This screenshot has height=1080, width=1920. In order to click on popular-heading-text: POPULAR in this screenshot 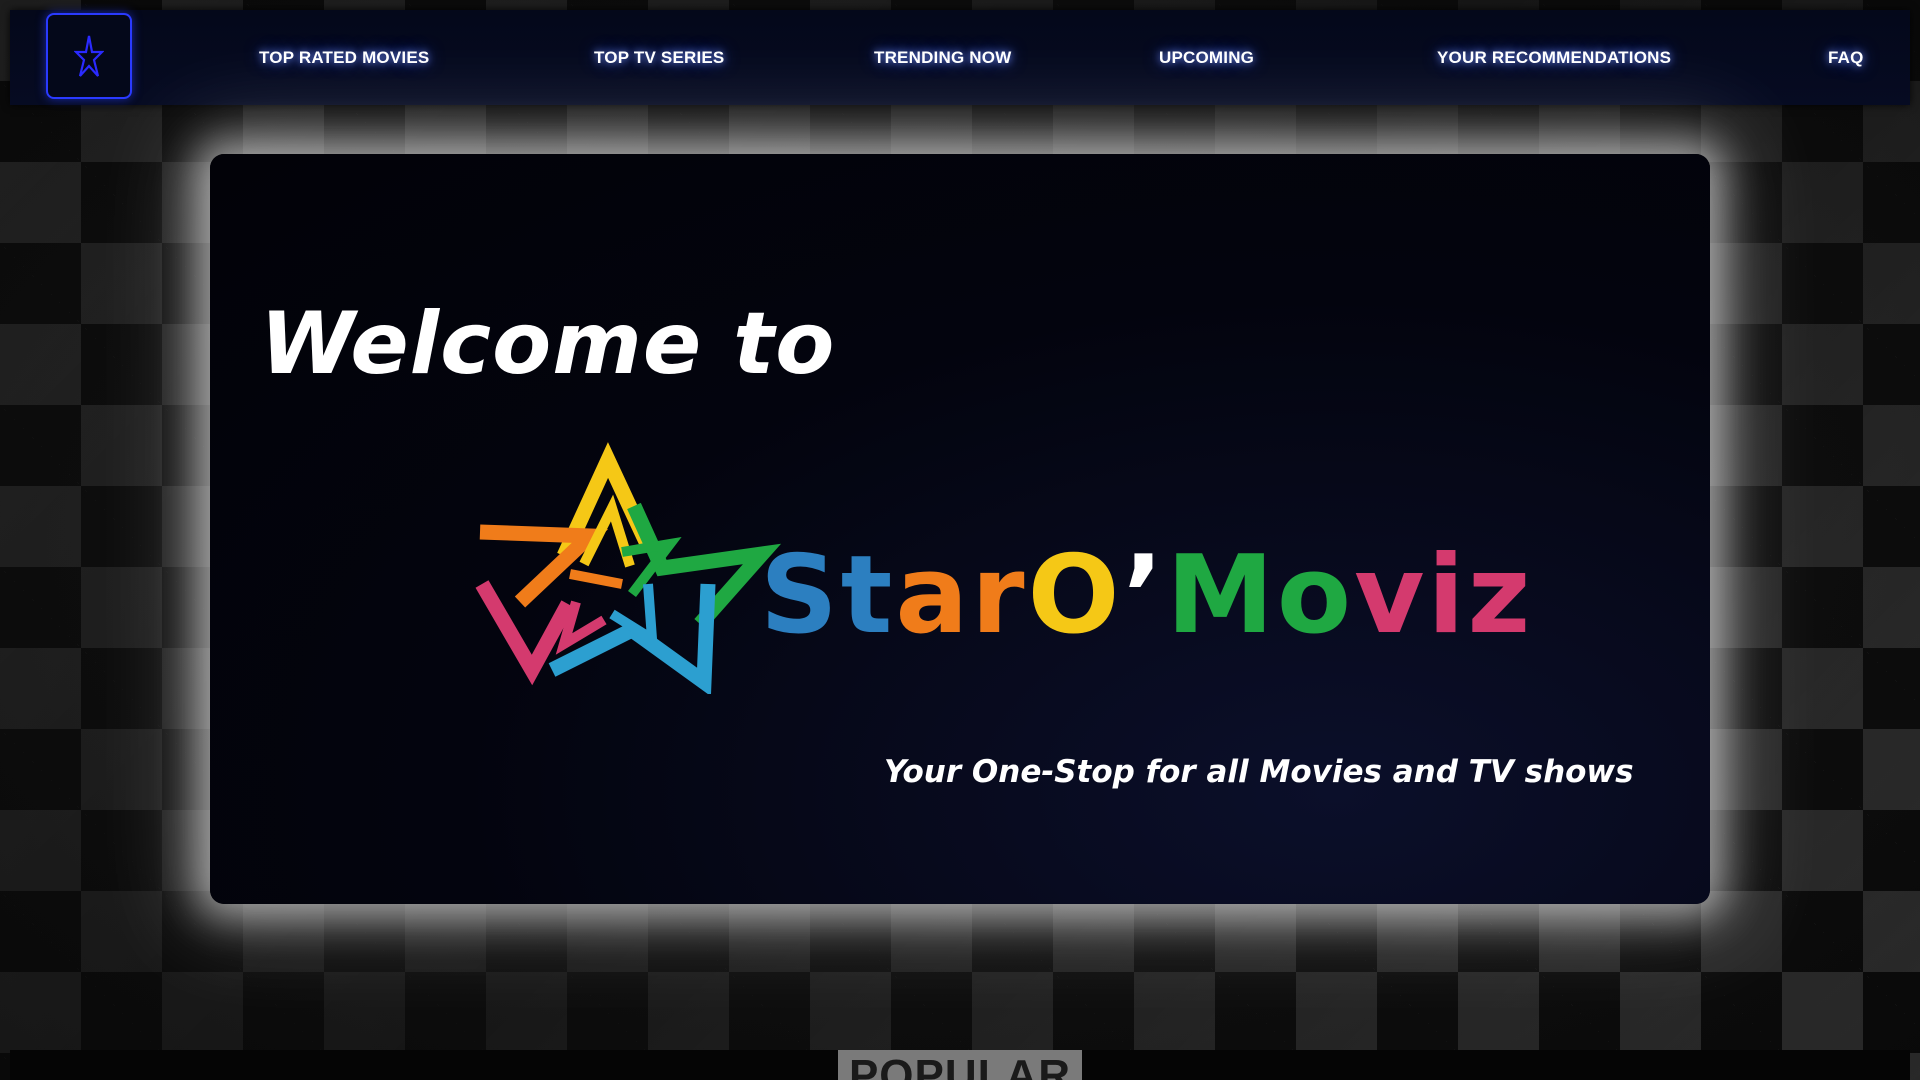, I will do `click(960, 1065)`.